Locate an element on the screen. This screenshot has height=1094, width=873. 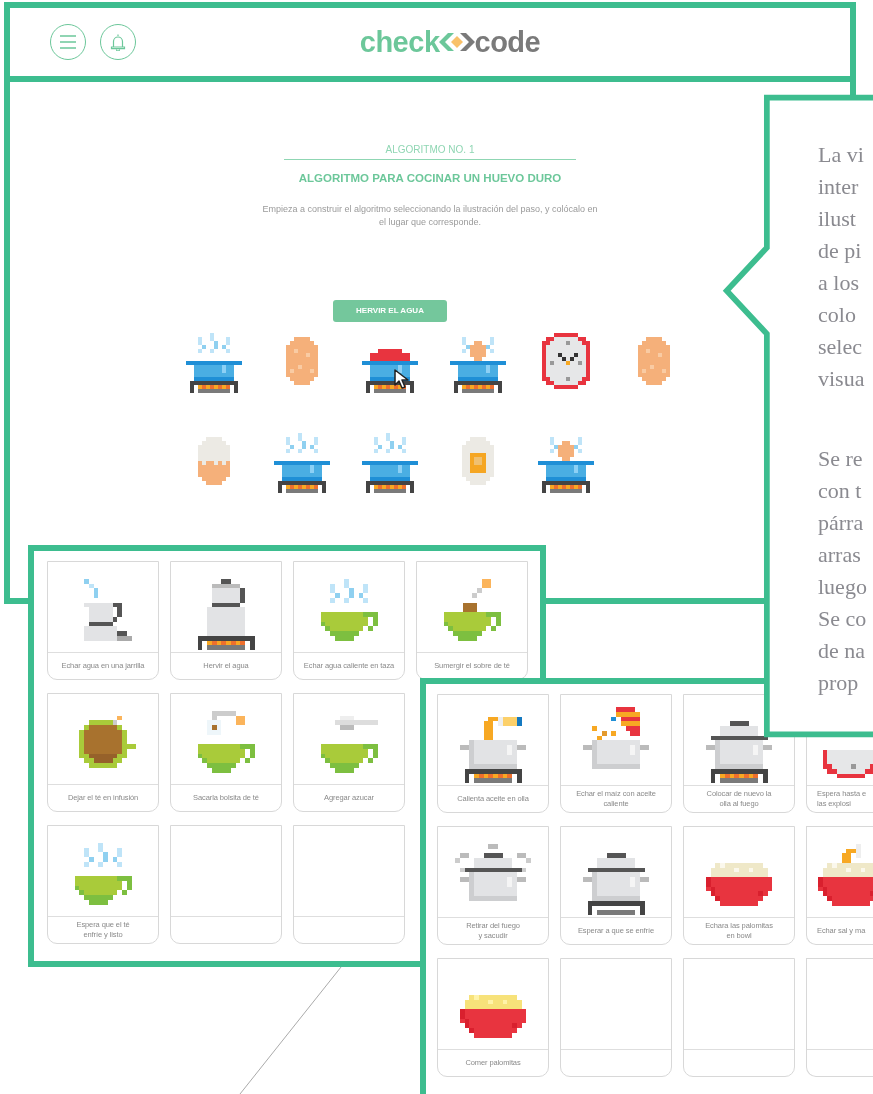
description-text: Se co is located at coordinates (842, 619).